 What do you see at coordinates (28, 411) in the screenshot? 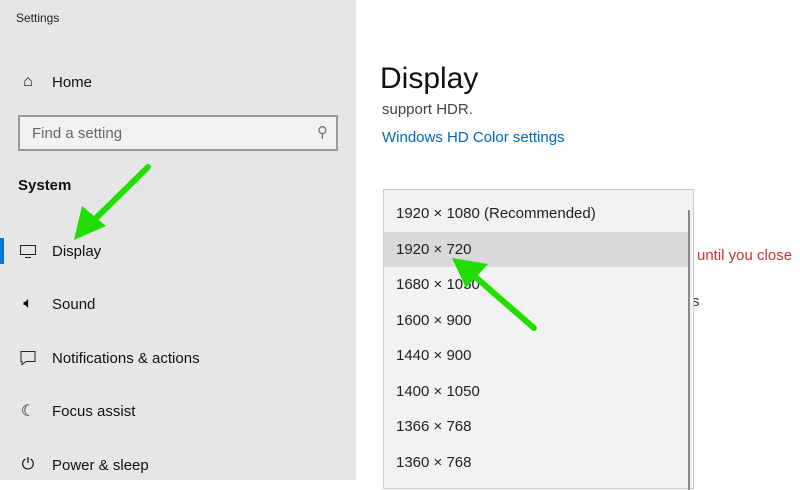
I see `moon-icon: ☾` at bounding box center [28, 411].